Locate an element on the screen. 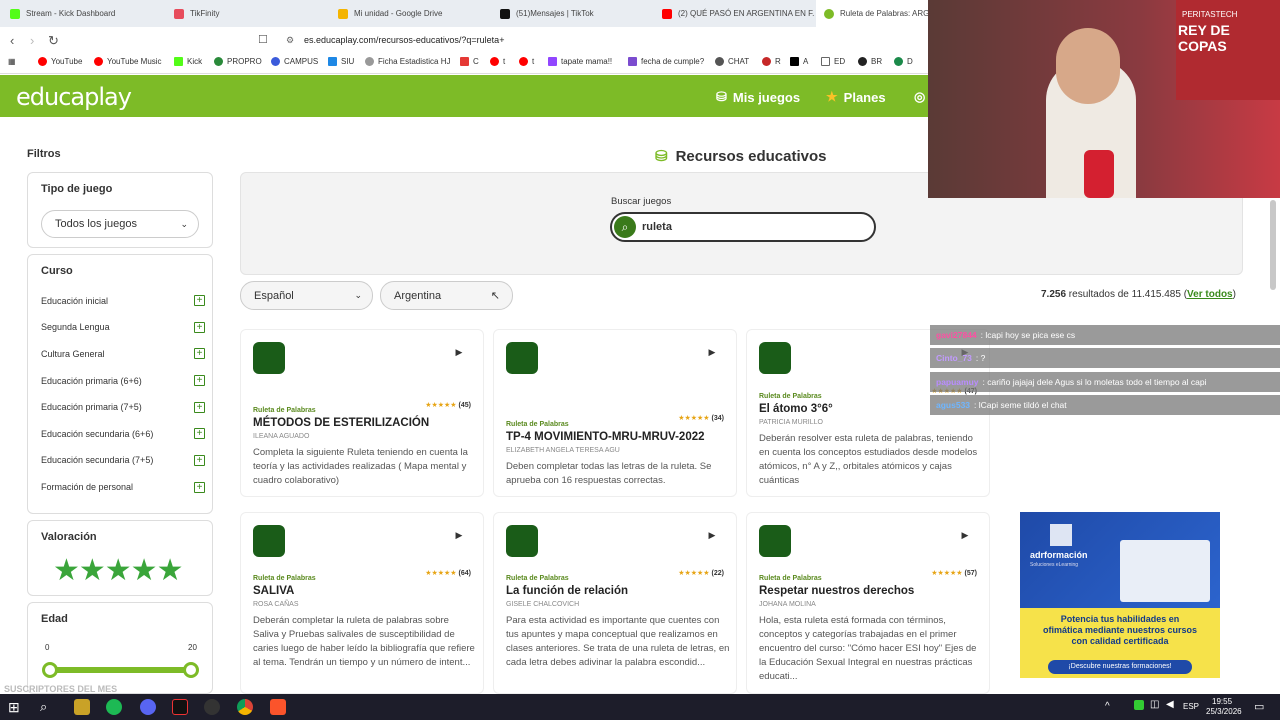  bookmark-label: Ficha Estadistica HJ is located at coordinates (414, 61).